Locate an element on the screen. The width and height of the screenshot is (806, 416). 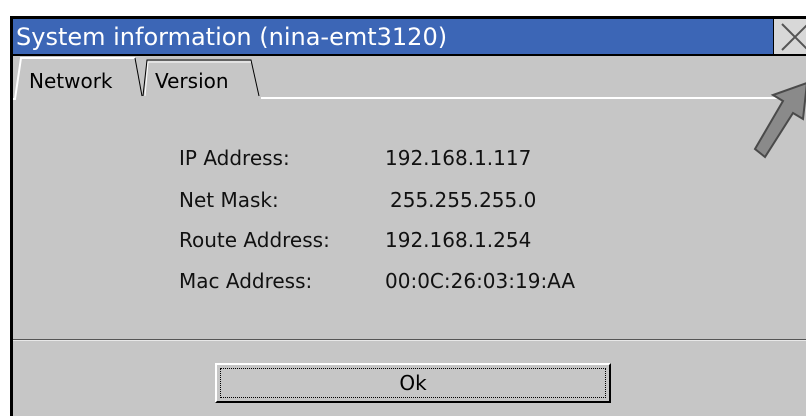
ok-button: Ok is located at coordinates (413, 383).